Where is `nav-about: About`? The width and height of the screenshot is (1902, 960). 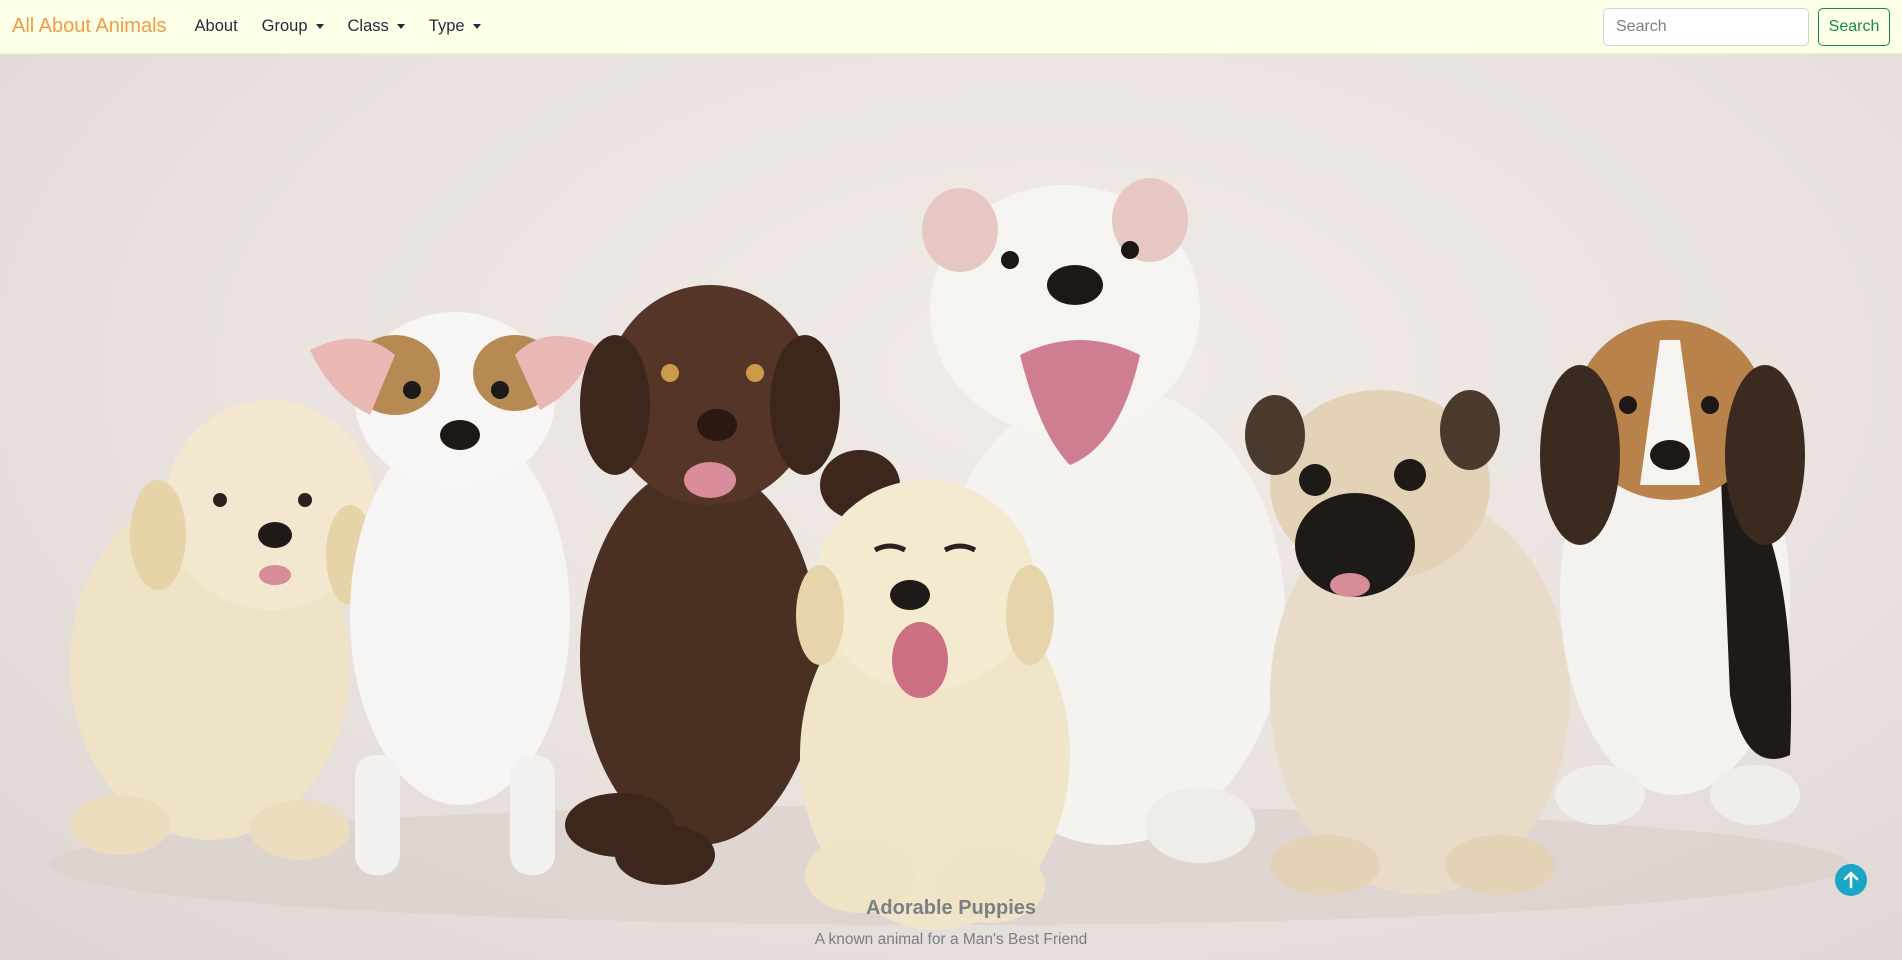
nav-about: About is located at coordinates (216, 26).